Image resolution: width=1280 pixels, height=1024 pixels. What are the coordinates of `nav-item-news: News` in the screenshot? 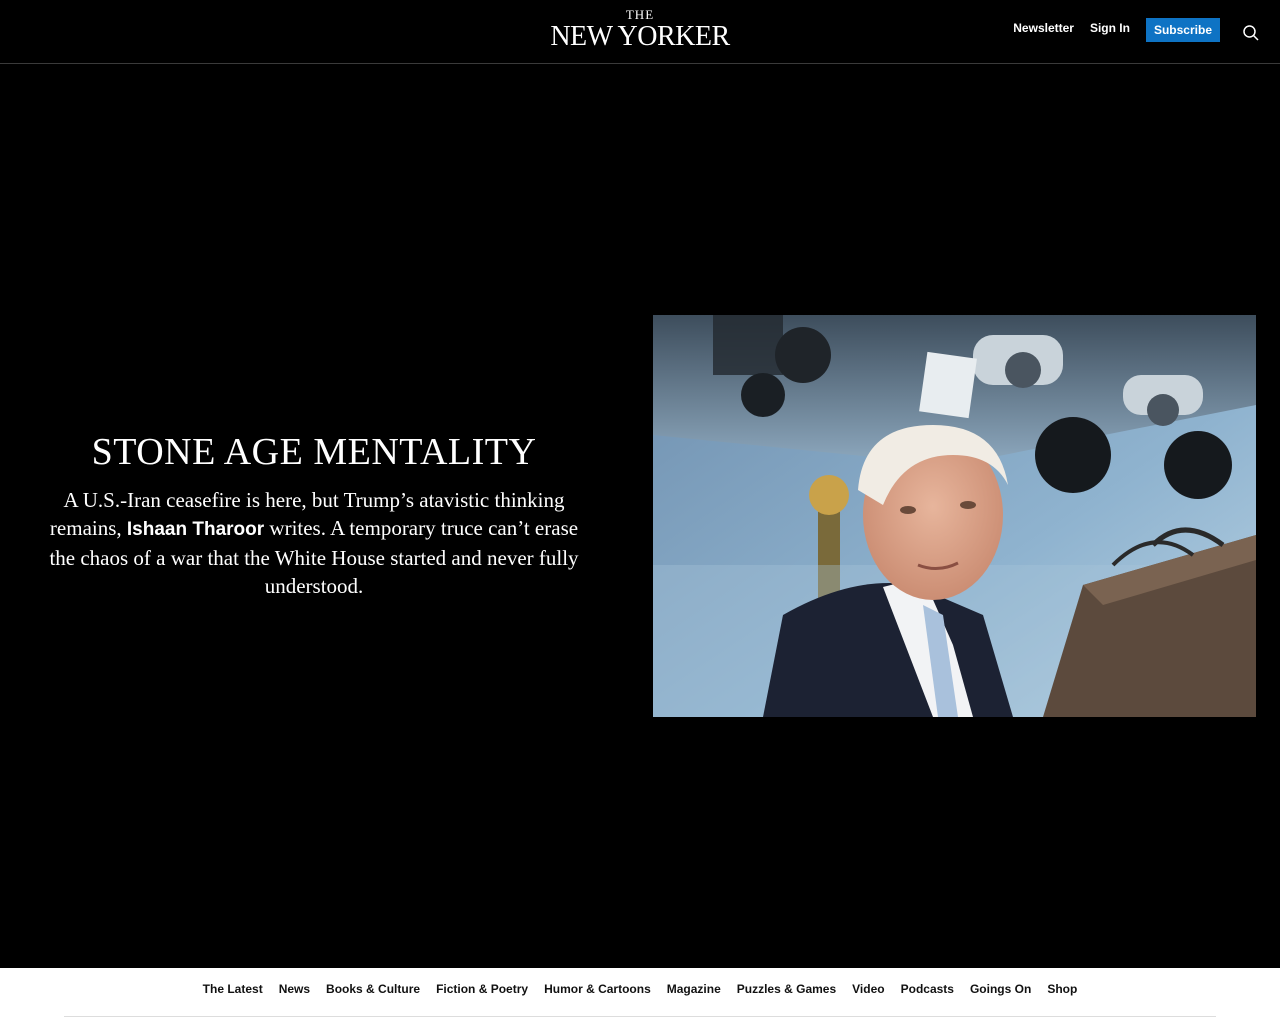 It's located at (294, 989).